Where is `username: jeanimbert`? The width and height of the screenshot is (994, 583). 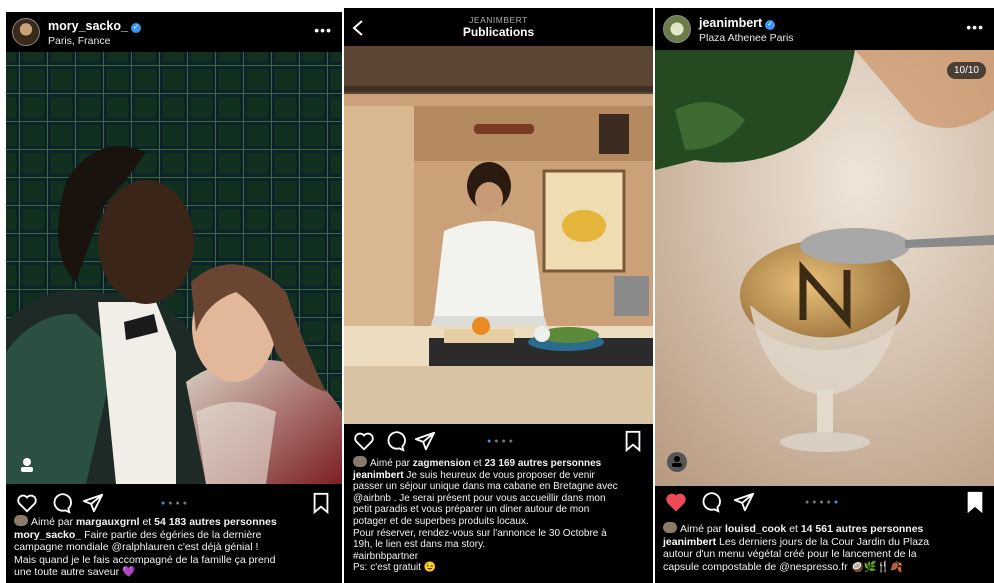
username: jeanimbert is located at coordinates (730, 23).